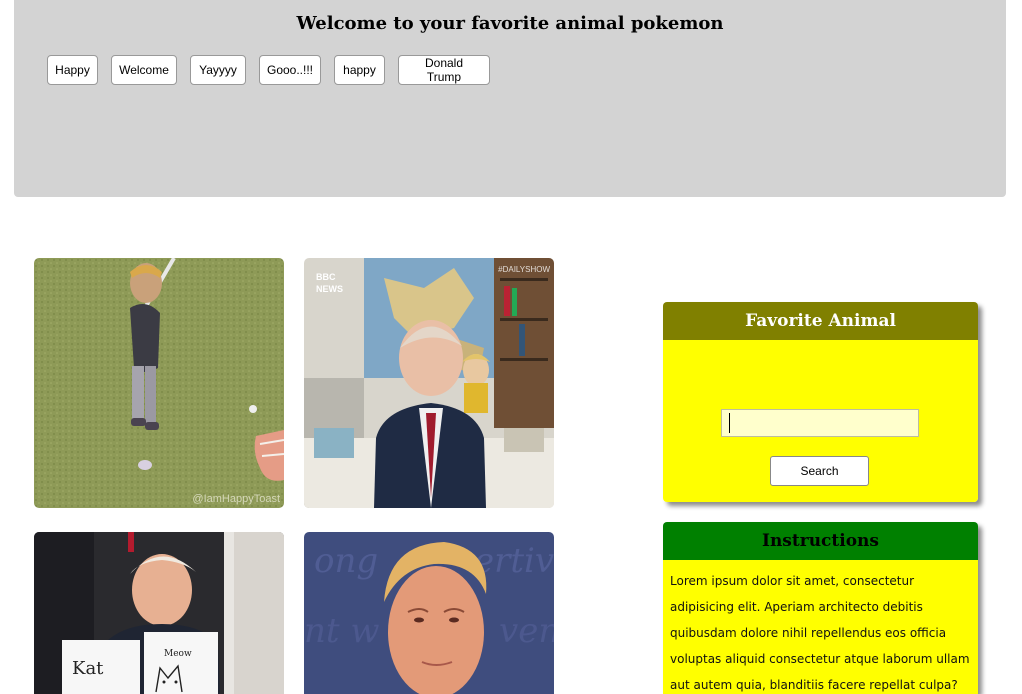 The height and width of the screenshot is (694, 1022). What do you see at coordinates (524, 269) in the screenshot?
I see `gif2-hashtag: #DAILYSHOW` at bounding box center [524, 269].